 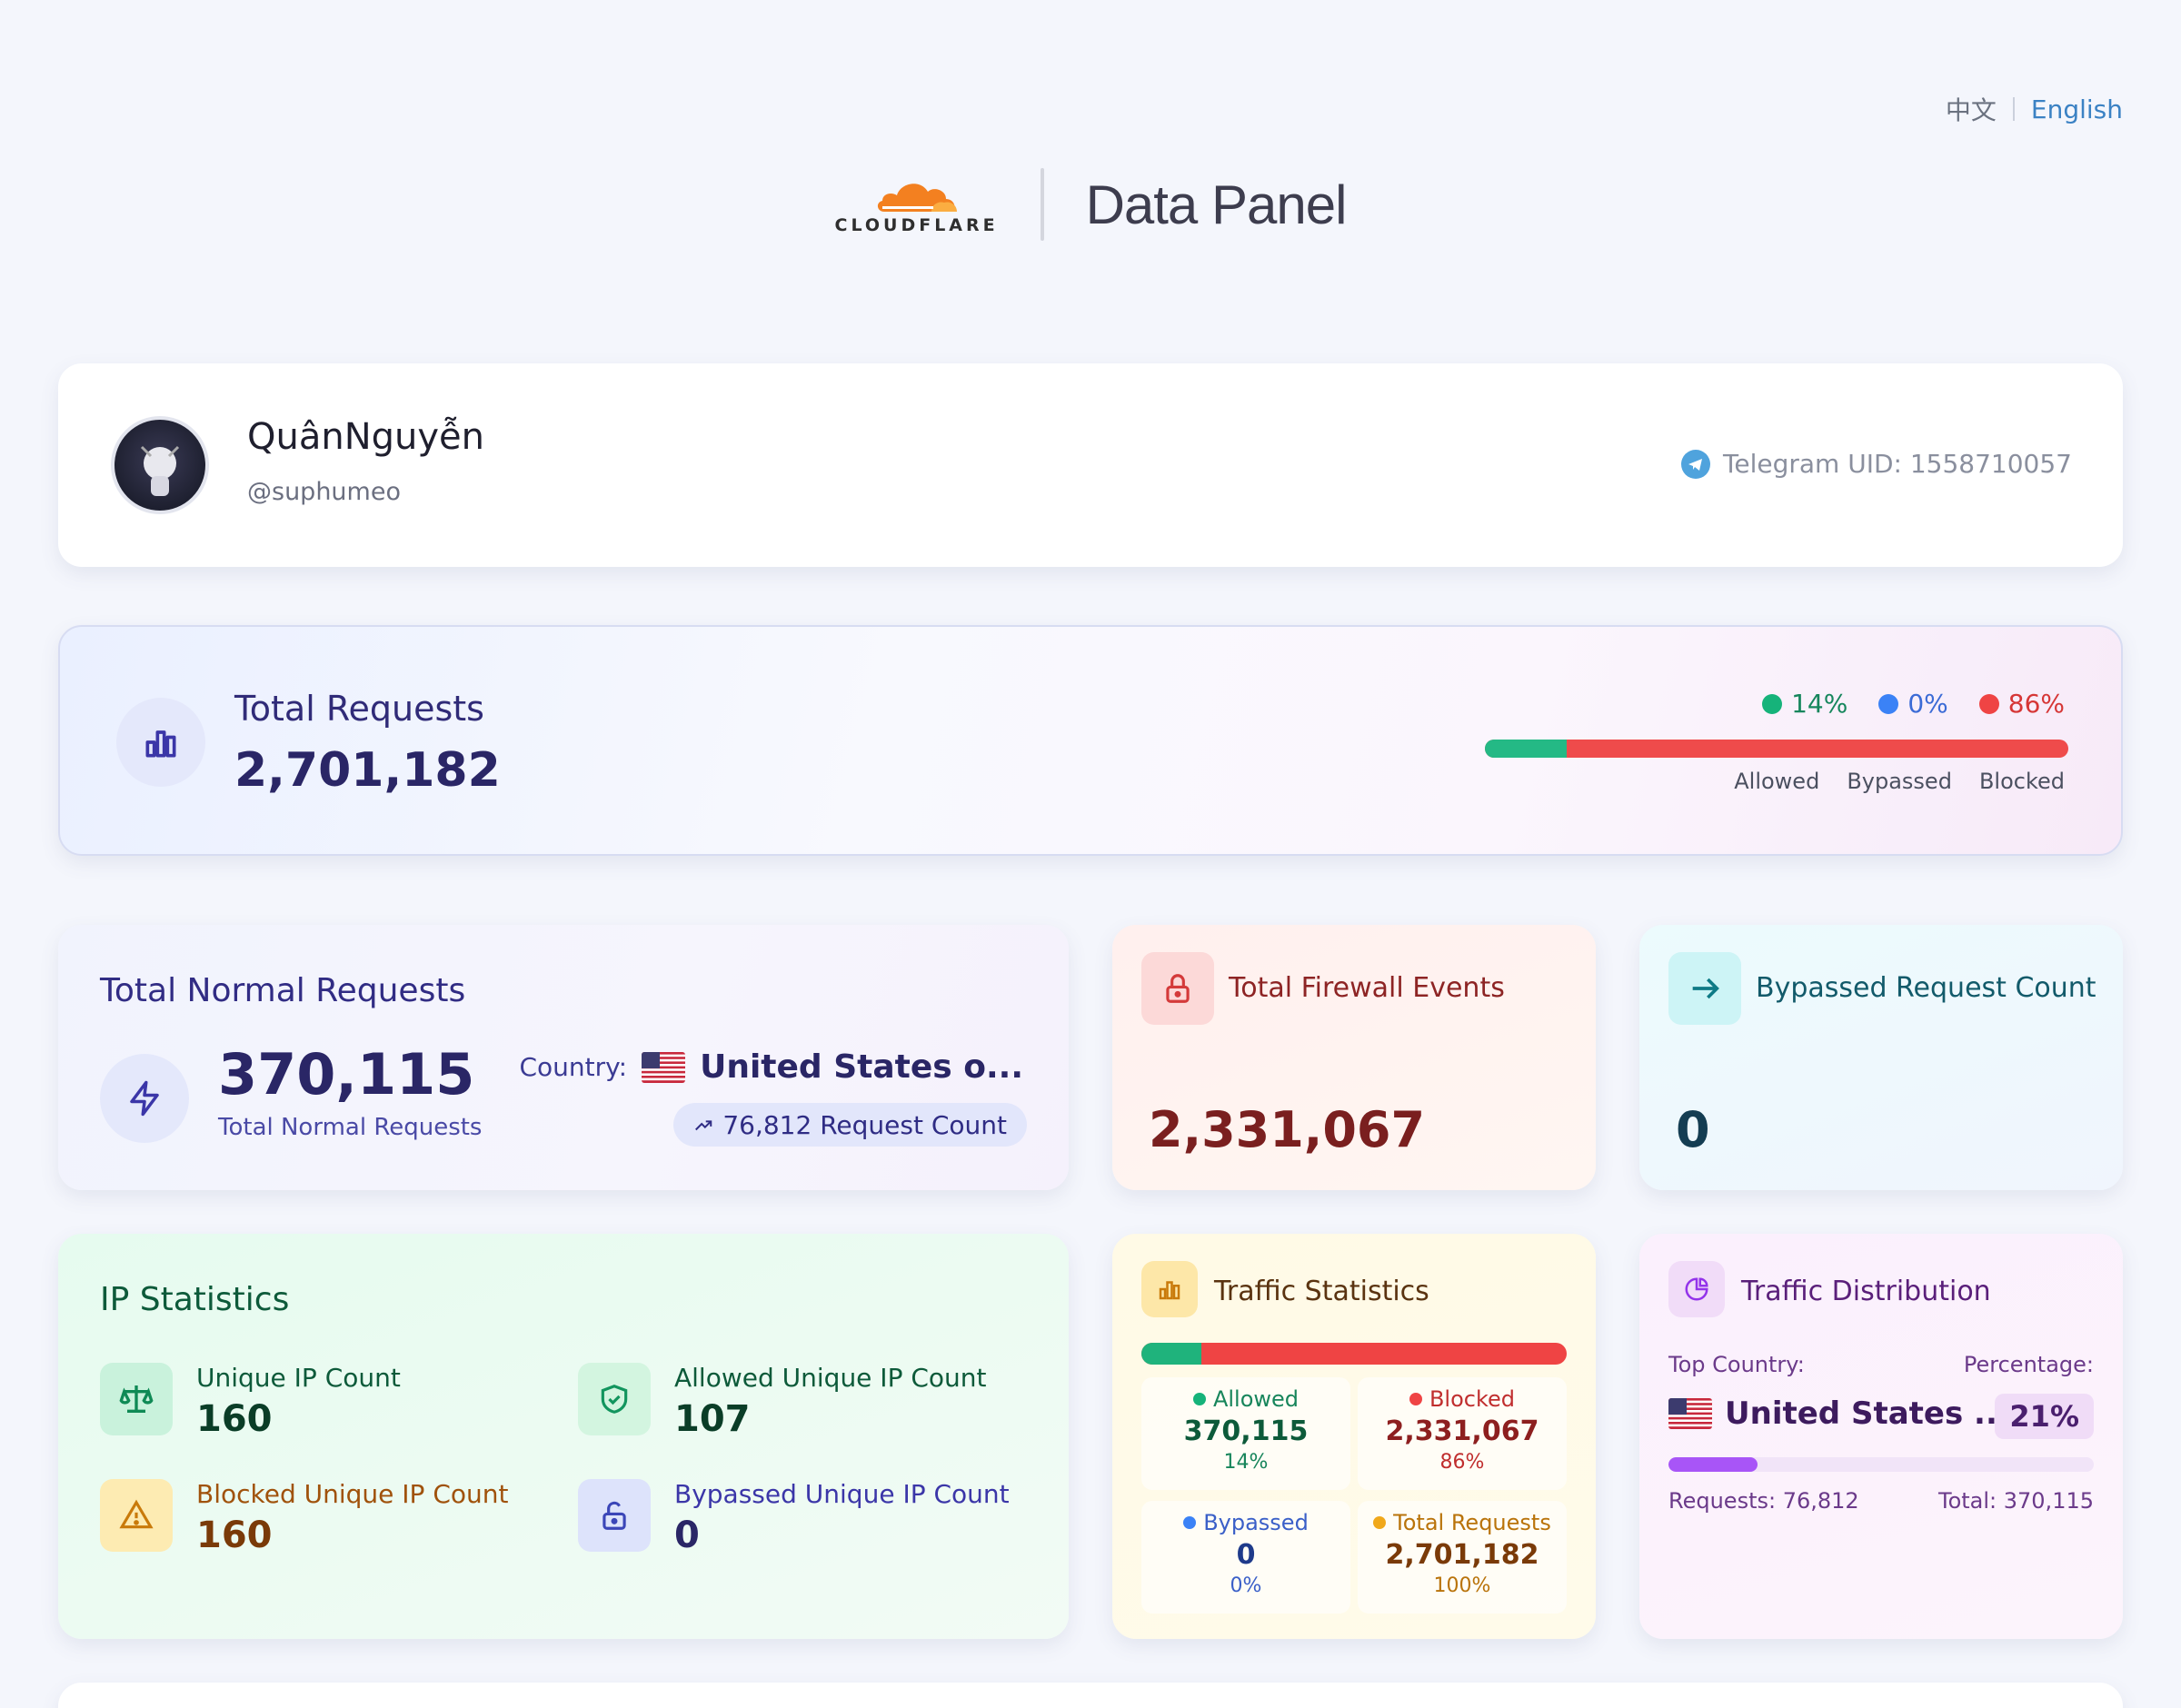 What do you see at coordinates (1736, 1364) in the screenshot?
I see `top-country-label: Top Country:` at bounding box center [1736, 1364].